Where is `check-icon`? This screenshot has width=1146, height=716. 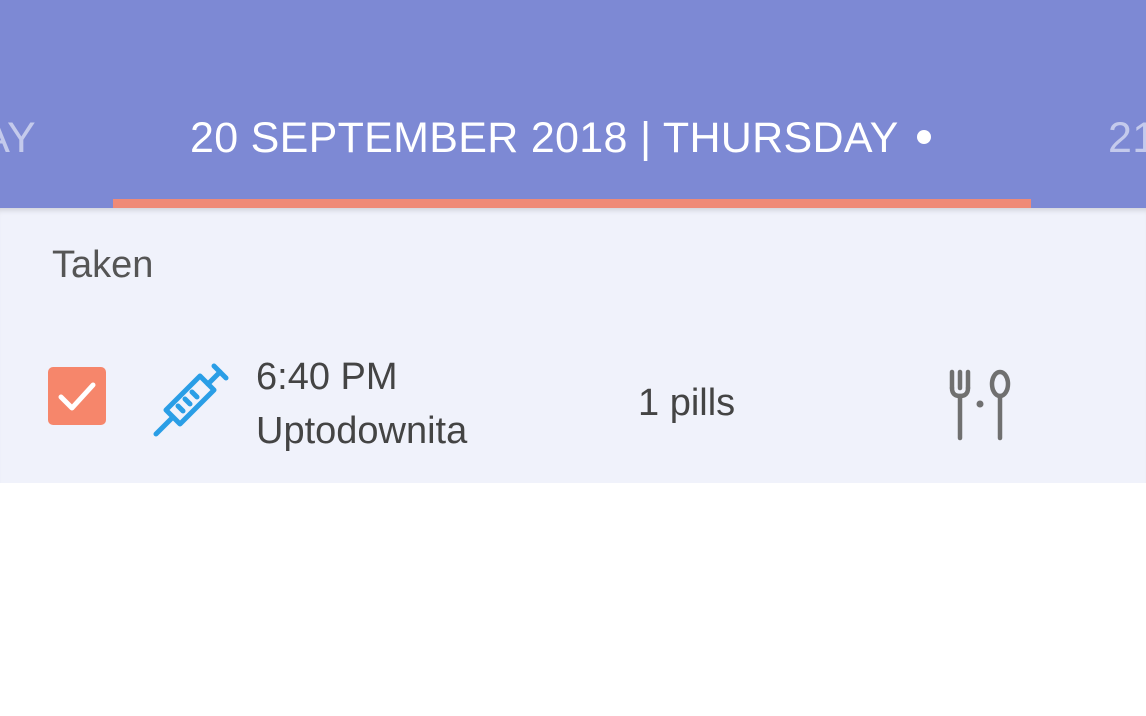 check-icon is located at coordinates (77, 396).